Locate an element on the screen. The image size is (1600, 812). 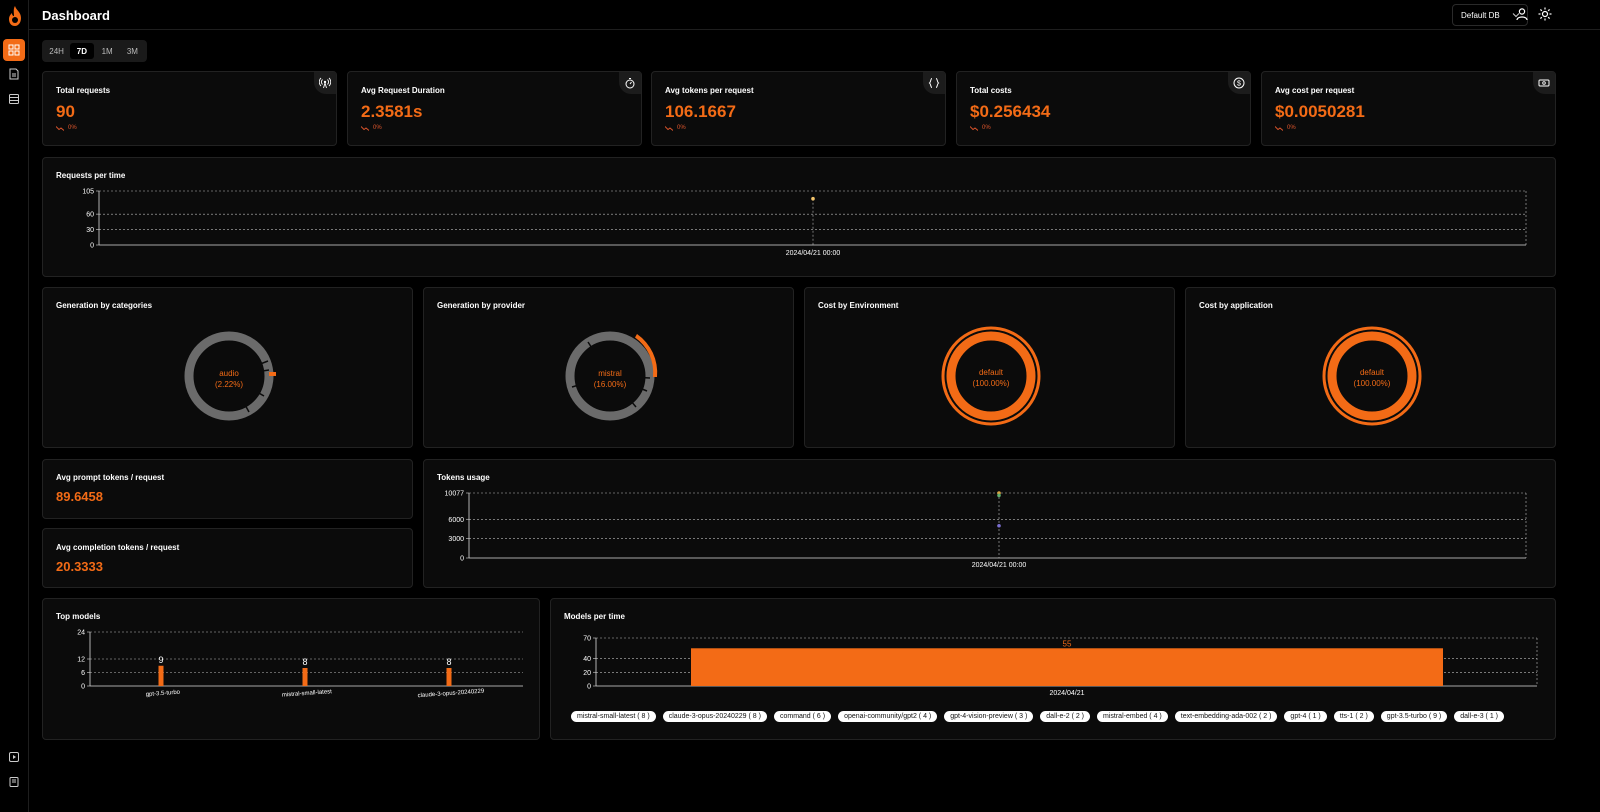
y-tick-label: 12 is located at coordinates (81, 660).